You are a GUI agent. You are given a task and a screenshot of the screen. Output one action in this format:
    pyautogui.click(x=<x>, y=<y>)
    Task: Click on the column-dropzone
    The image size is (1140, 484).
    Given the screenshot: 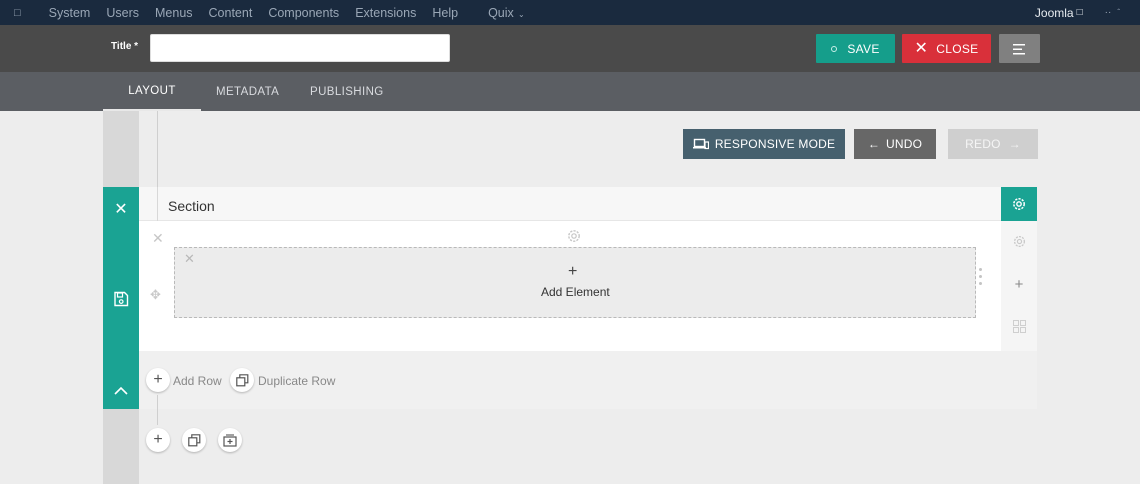 What is the action you would take?
    pyautogui.click(x=575, y=282)
    